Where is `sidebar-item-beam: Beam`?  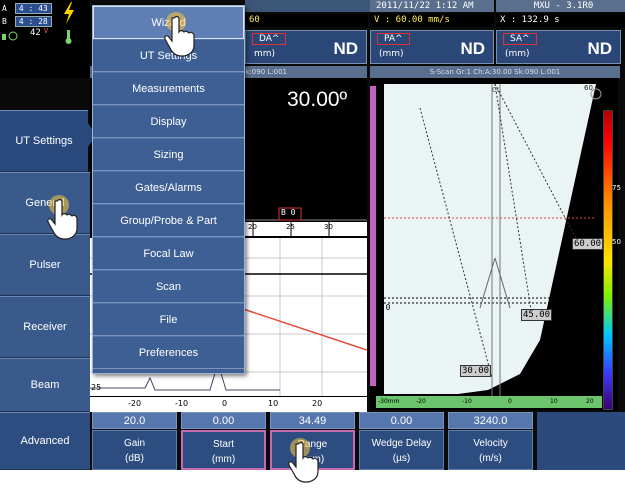 sidebar-item-beam: Beam is located at coordinates (45, 385).